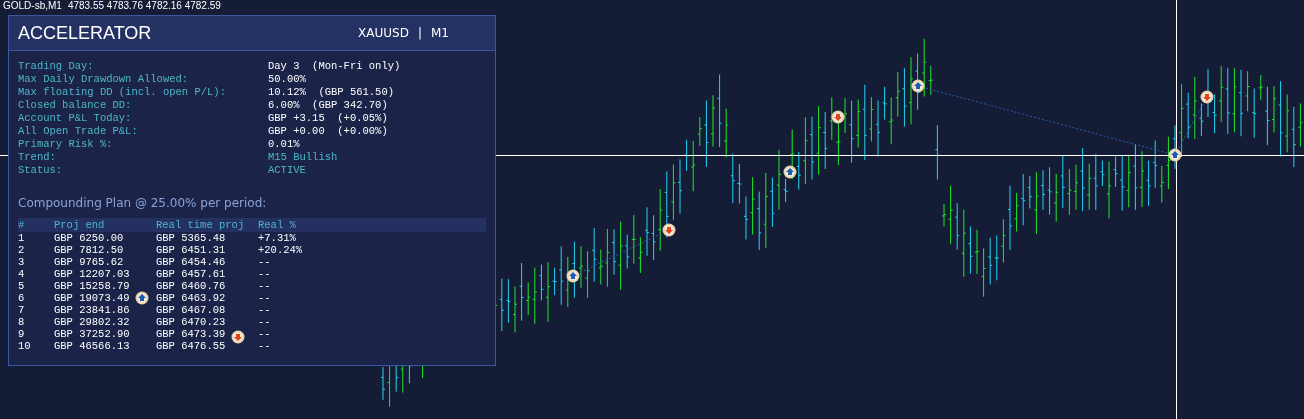  I want to click on table-cell: 2, so click(21, 250).